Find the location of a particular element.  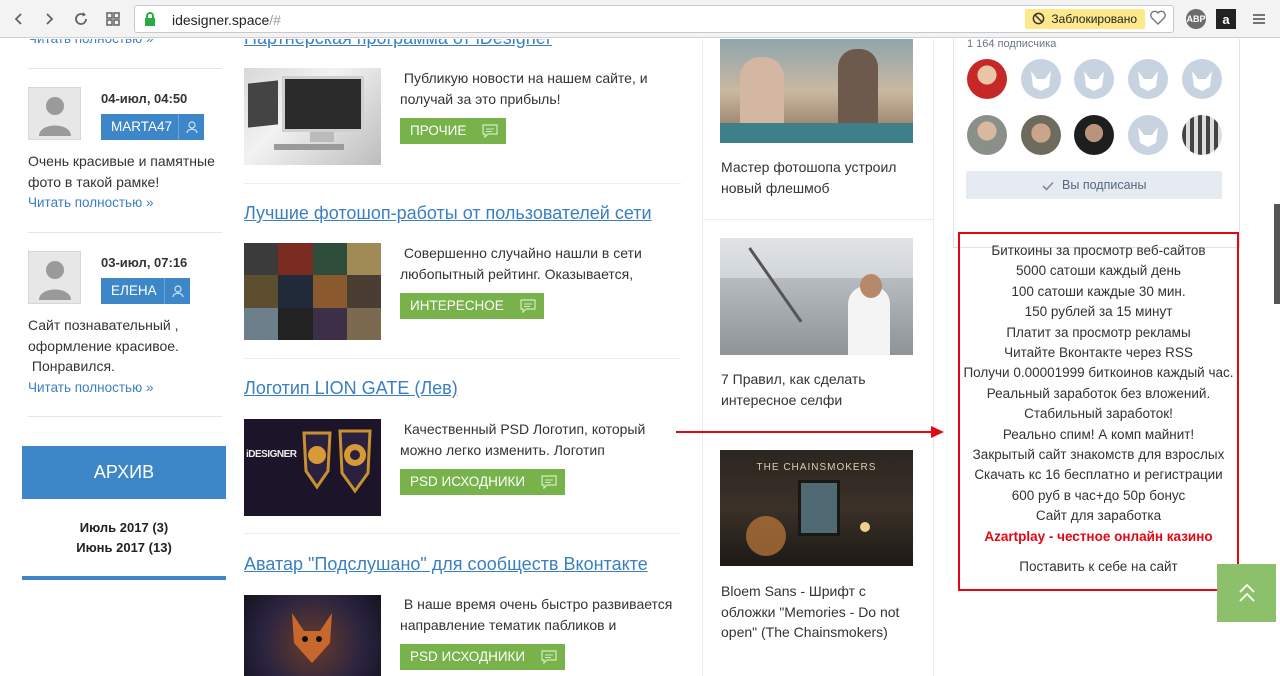

category-button: ИНТЕРЕСНОЕ is located at coordinates (472, 306).